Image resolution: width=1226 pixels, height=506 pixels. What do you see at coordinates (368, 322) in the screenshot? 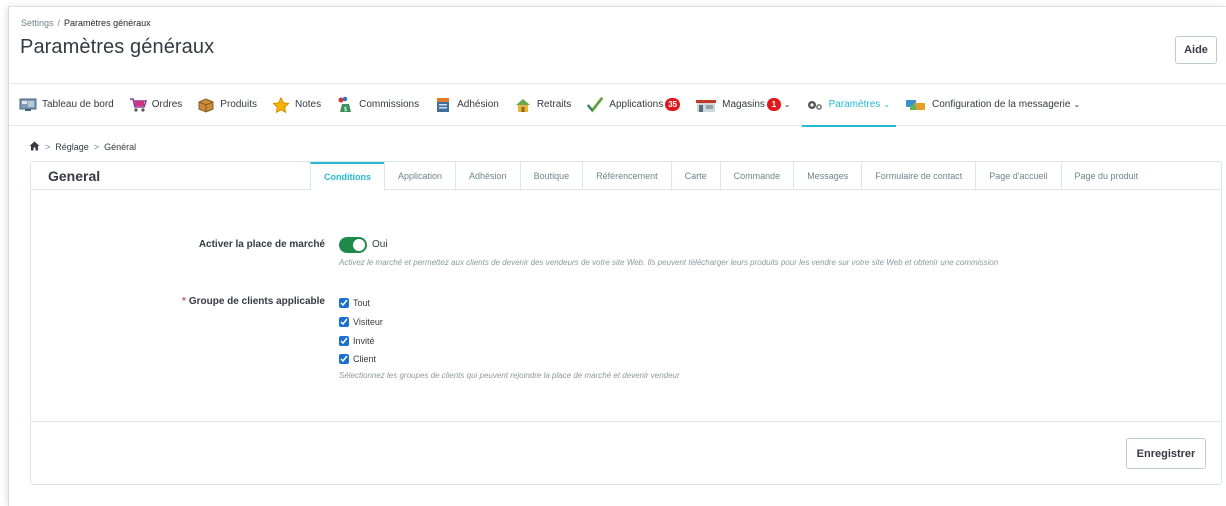
I see `checkbox-label: Visiteur` at bounding box center [368, 322].